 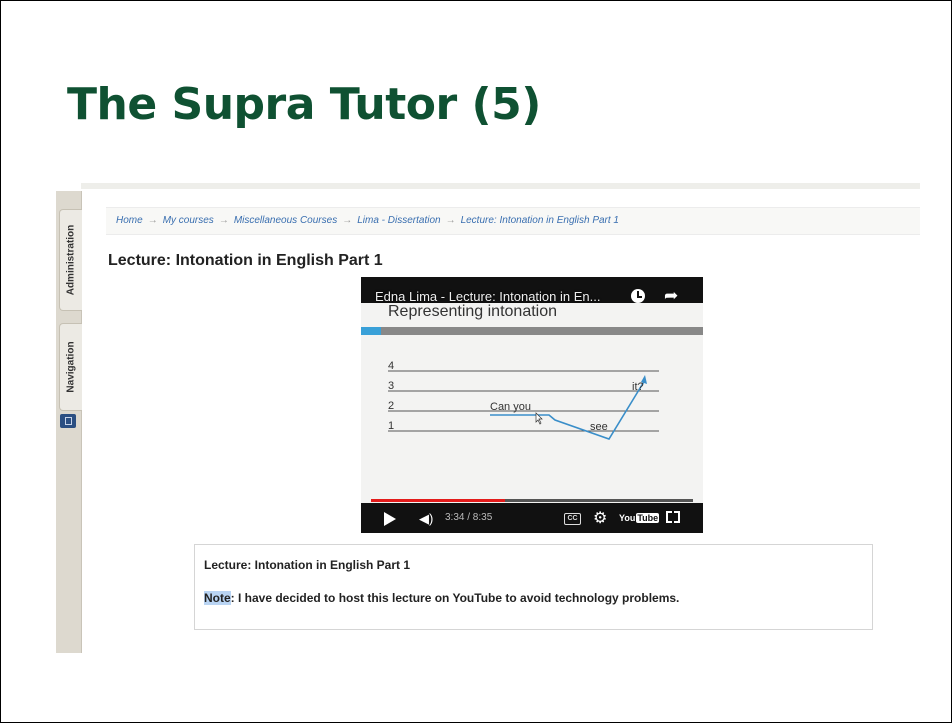 What do you see at coordinates (438, 500) in the screenshot?
I see `video-progress-fill` at bounding box center [438, 500].